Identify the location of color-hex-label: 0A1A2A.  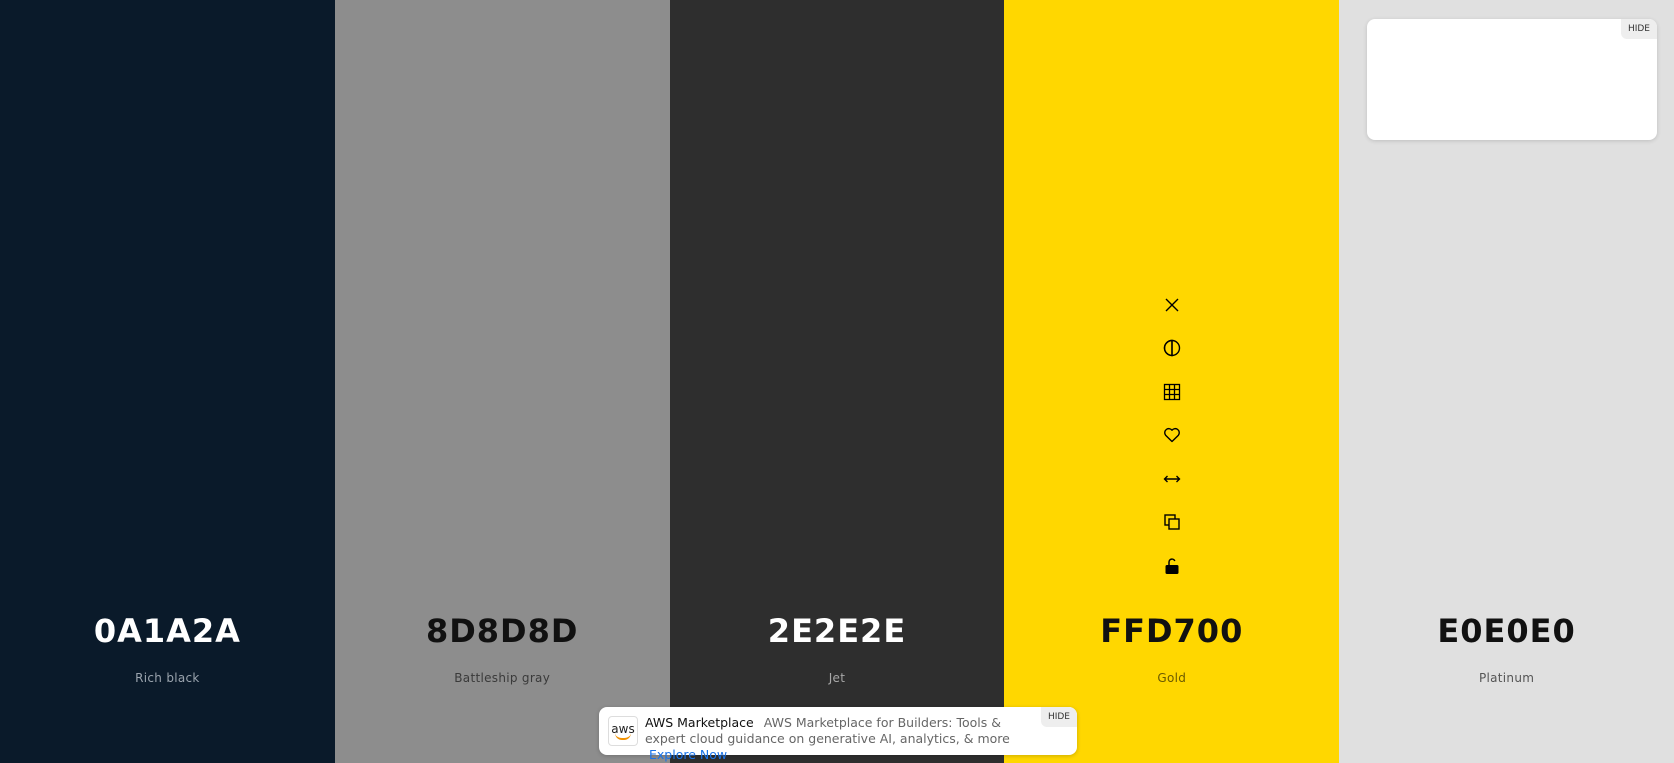
(167, 631).